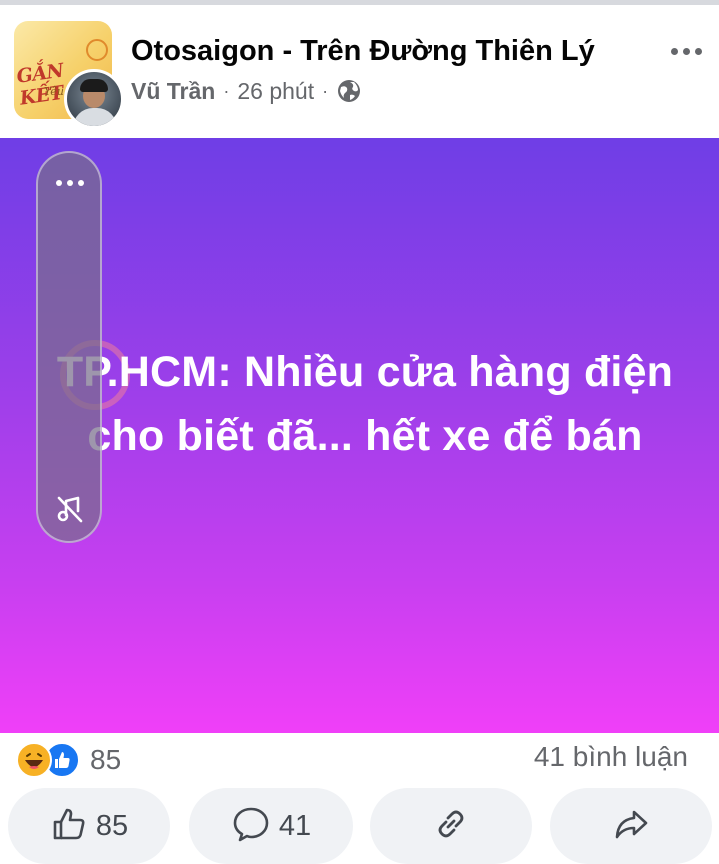 The height and width of the screenshot is (864, 719). I want to click on haha-icon, so click(34, 760).